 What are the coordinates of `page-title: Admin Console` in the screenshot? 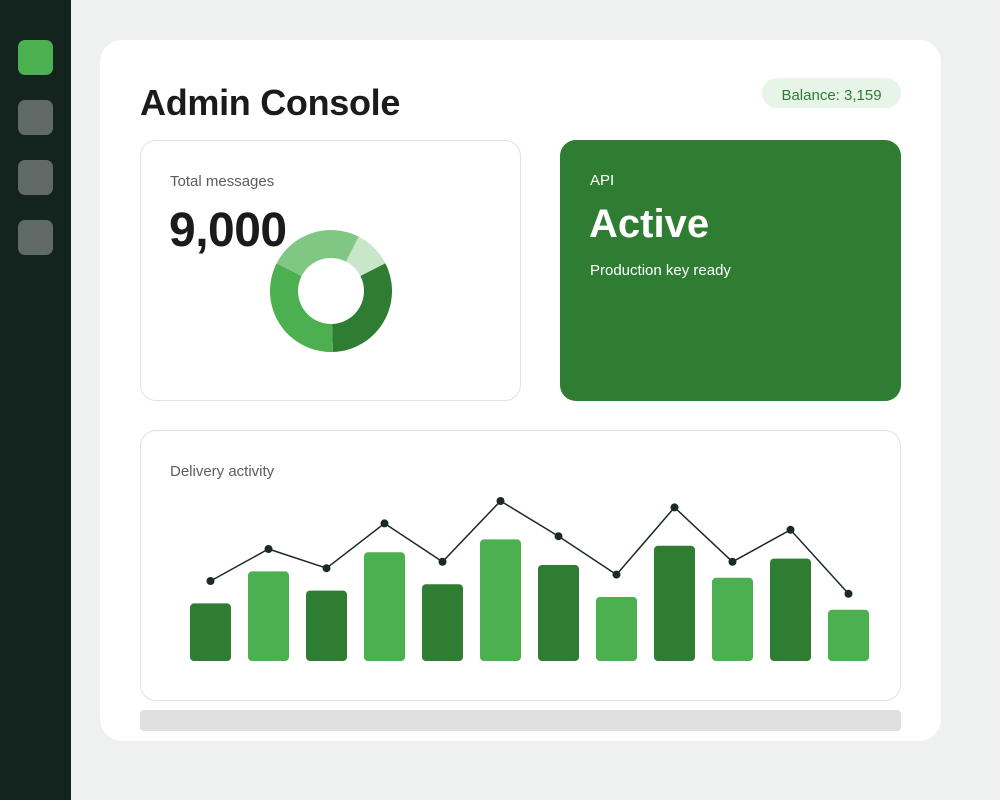 It's located at (270, 102).